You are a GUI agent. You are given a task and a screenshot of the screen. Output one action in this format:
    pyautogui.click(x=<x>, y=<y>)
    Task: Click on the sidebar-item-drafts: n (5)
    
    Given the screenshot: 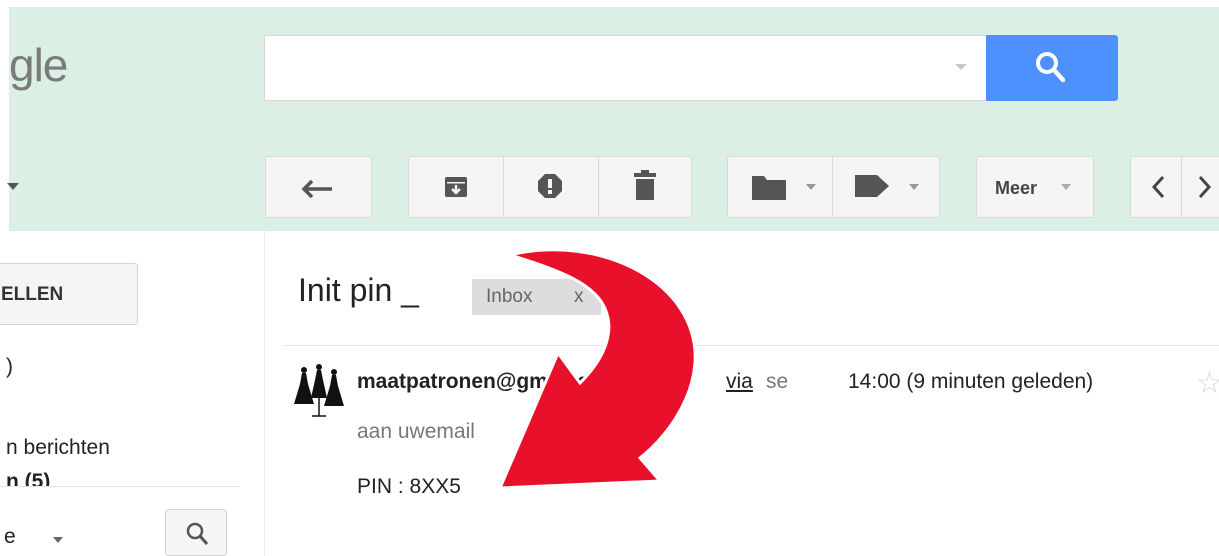 What is the action you would take?
    pyautogui.click(x=28, y=478)
    